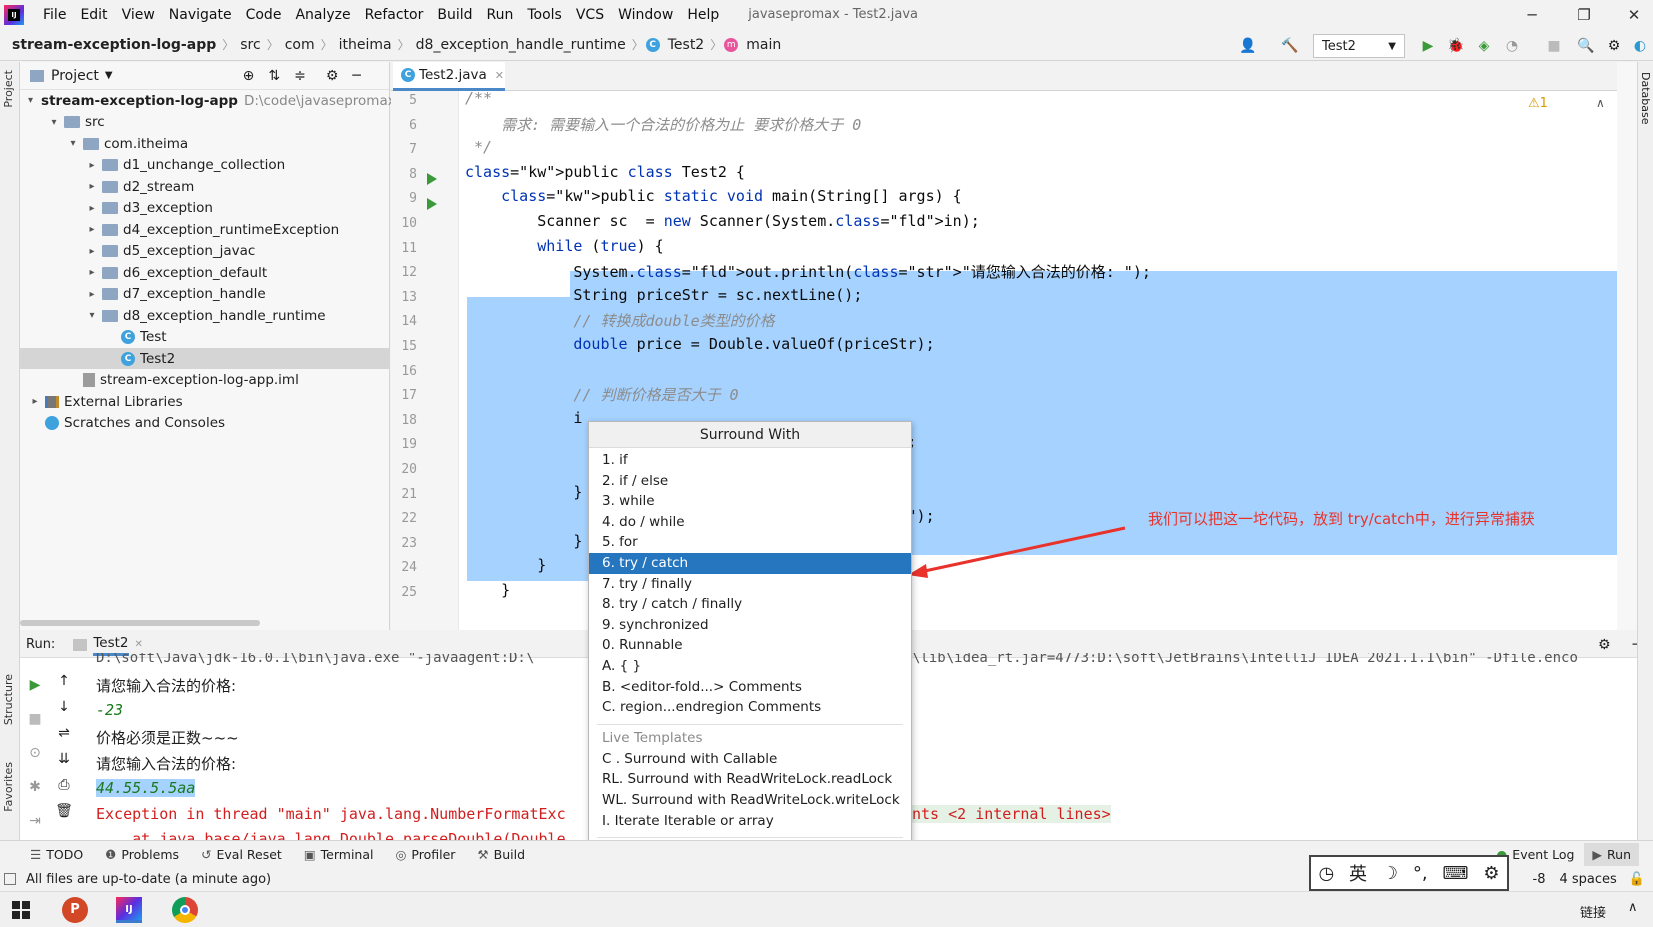  Describe the element at coordinates (1611, 854) in the screenshot. I see `run-tool-button: ▶ Run` at that location.